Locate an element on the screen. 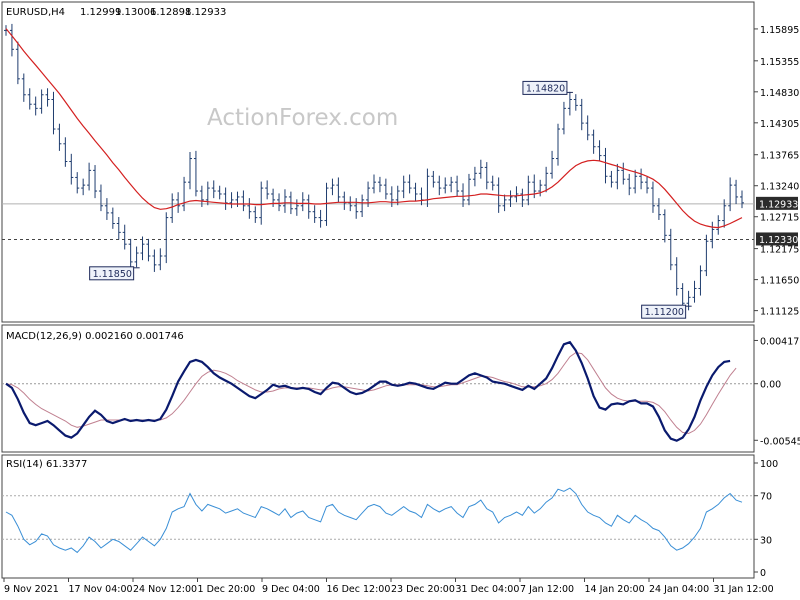  x-tick-label: 9 Dec 04:00 is located at coordinates (291, 589).